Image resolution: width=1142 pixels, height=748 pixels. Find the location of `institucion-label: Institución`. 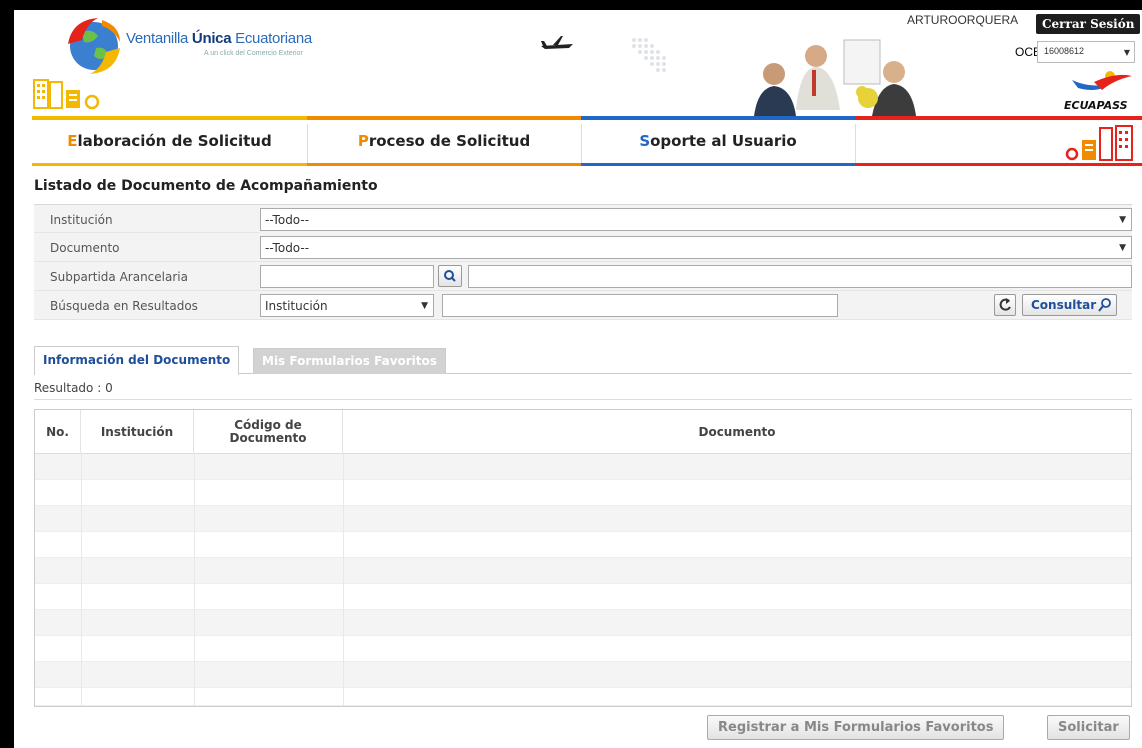

institucion-label: Institución is located at coordinates (81, 220).